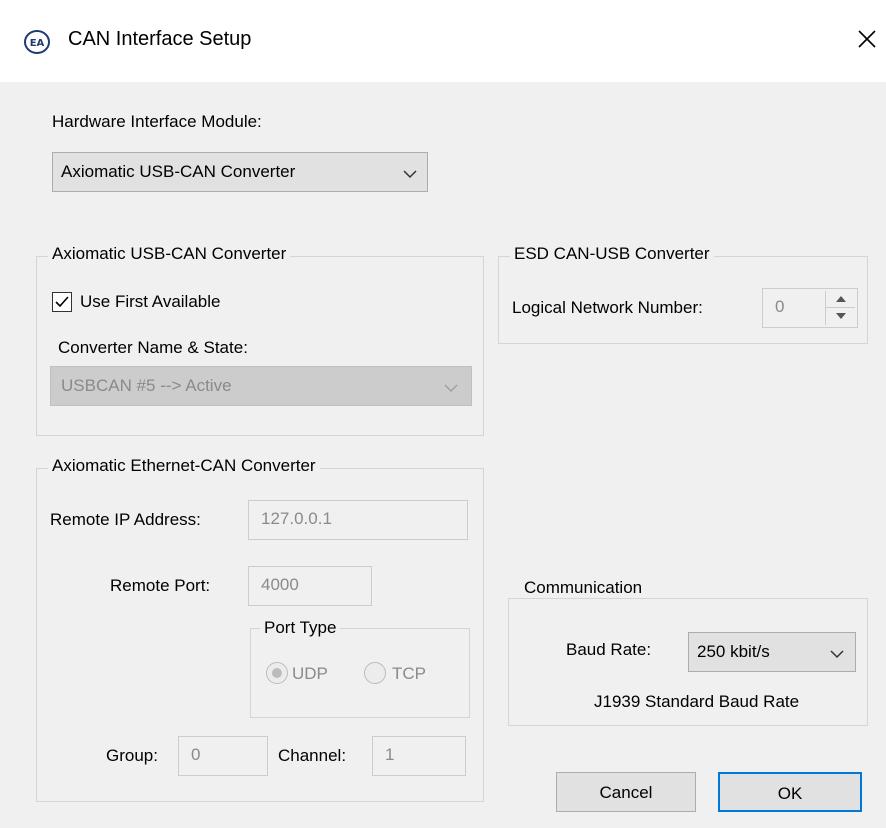 This screenshot has width=886, height=828. I want to click on app-logo-icon: EA, so click(37, 42).